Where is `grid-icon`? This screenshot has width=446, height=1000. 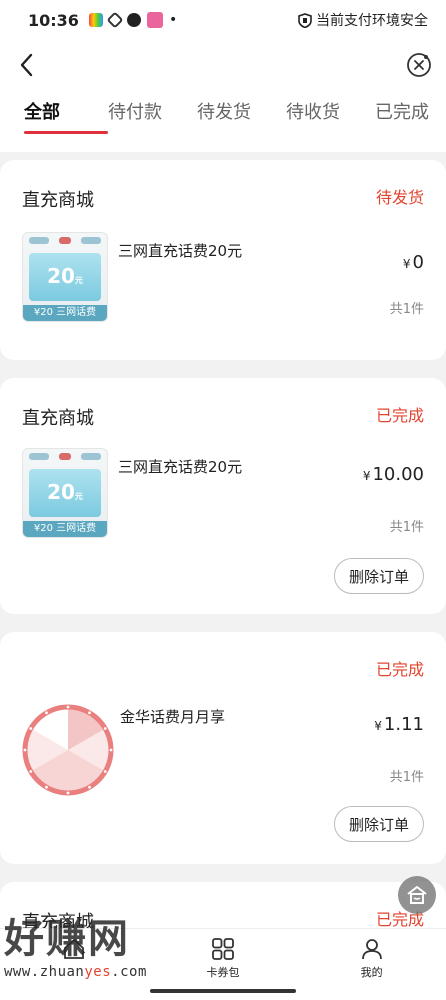 grid-icon is located at coordinates (223, 949).